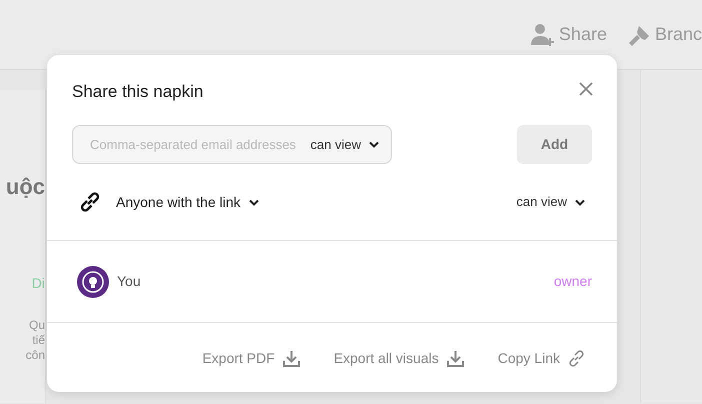 This screenshot has width=702, height=404. Describe the element at coordinates (573, 281) in the screenshot. I see `member-role: owner` at that location.